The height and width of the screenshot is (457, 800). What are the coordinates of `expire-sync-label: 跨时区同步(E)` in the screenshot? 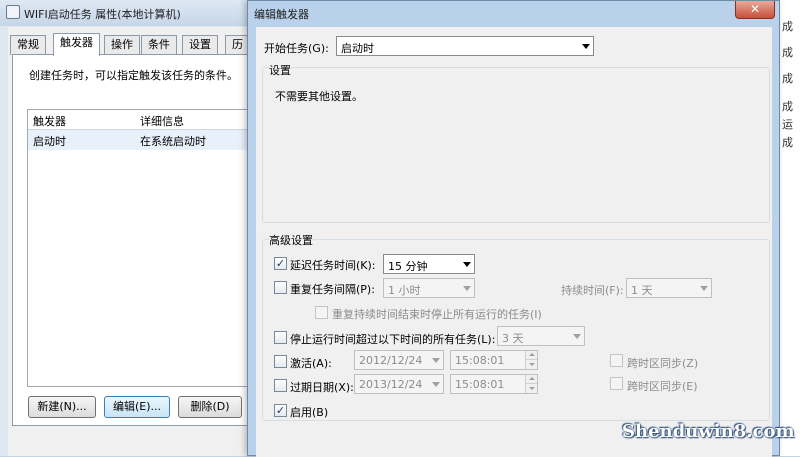 It's located at (662, 386).